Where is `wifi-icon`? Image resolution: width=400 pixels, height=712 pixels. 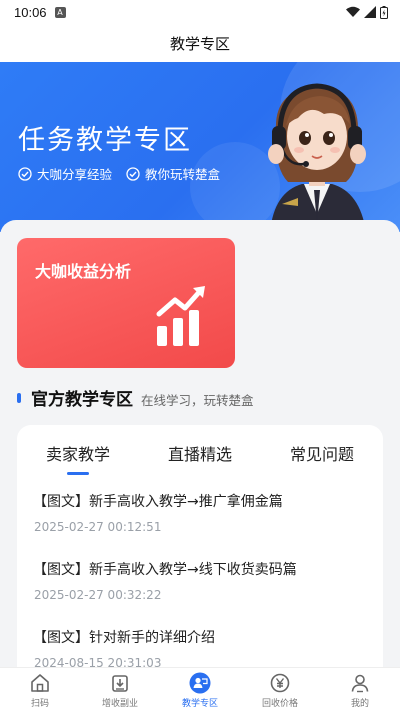
wifi-icon is located at coordinates (353, 11).